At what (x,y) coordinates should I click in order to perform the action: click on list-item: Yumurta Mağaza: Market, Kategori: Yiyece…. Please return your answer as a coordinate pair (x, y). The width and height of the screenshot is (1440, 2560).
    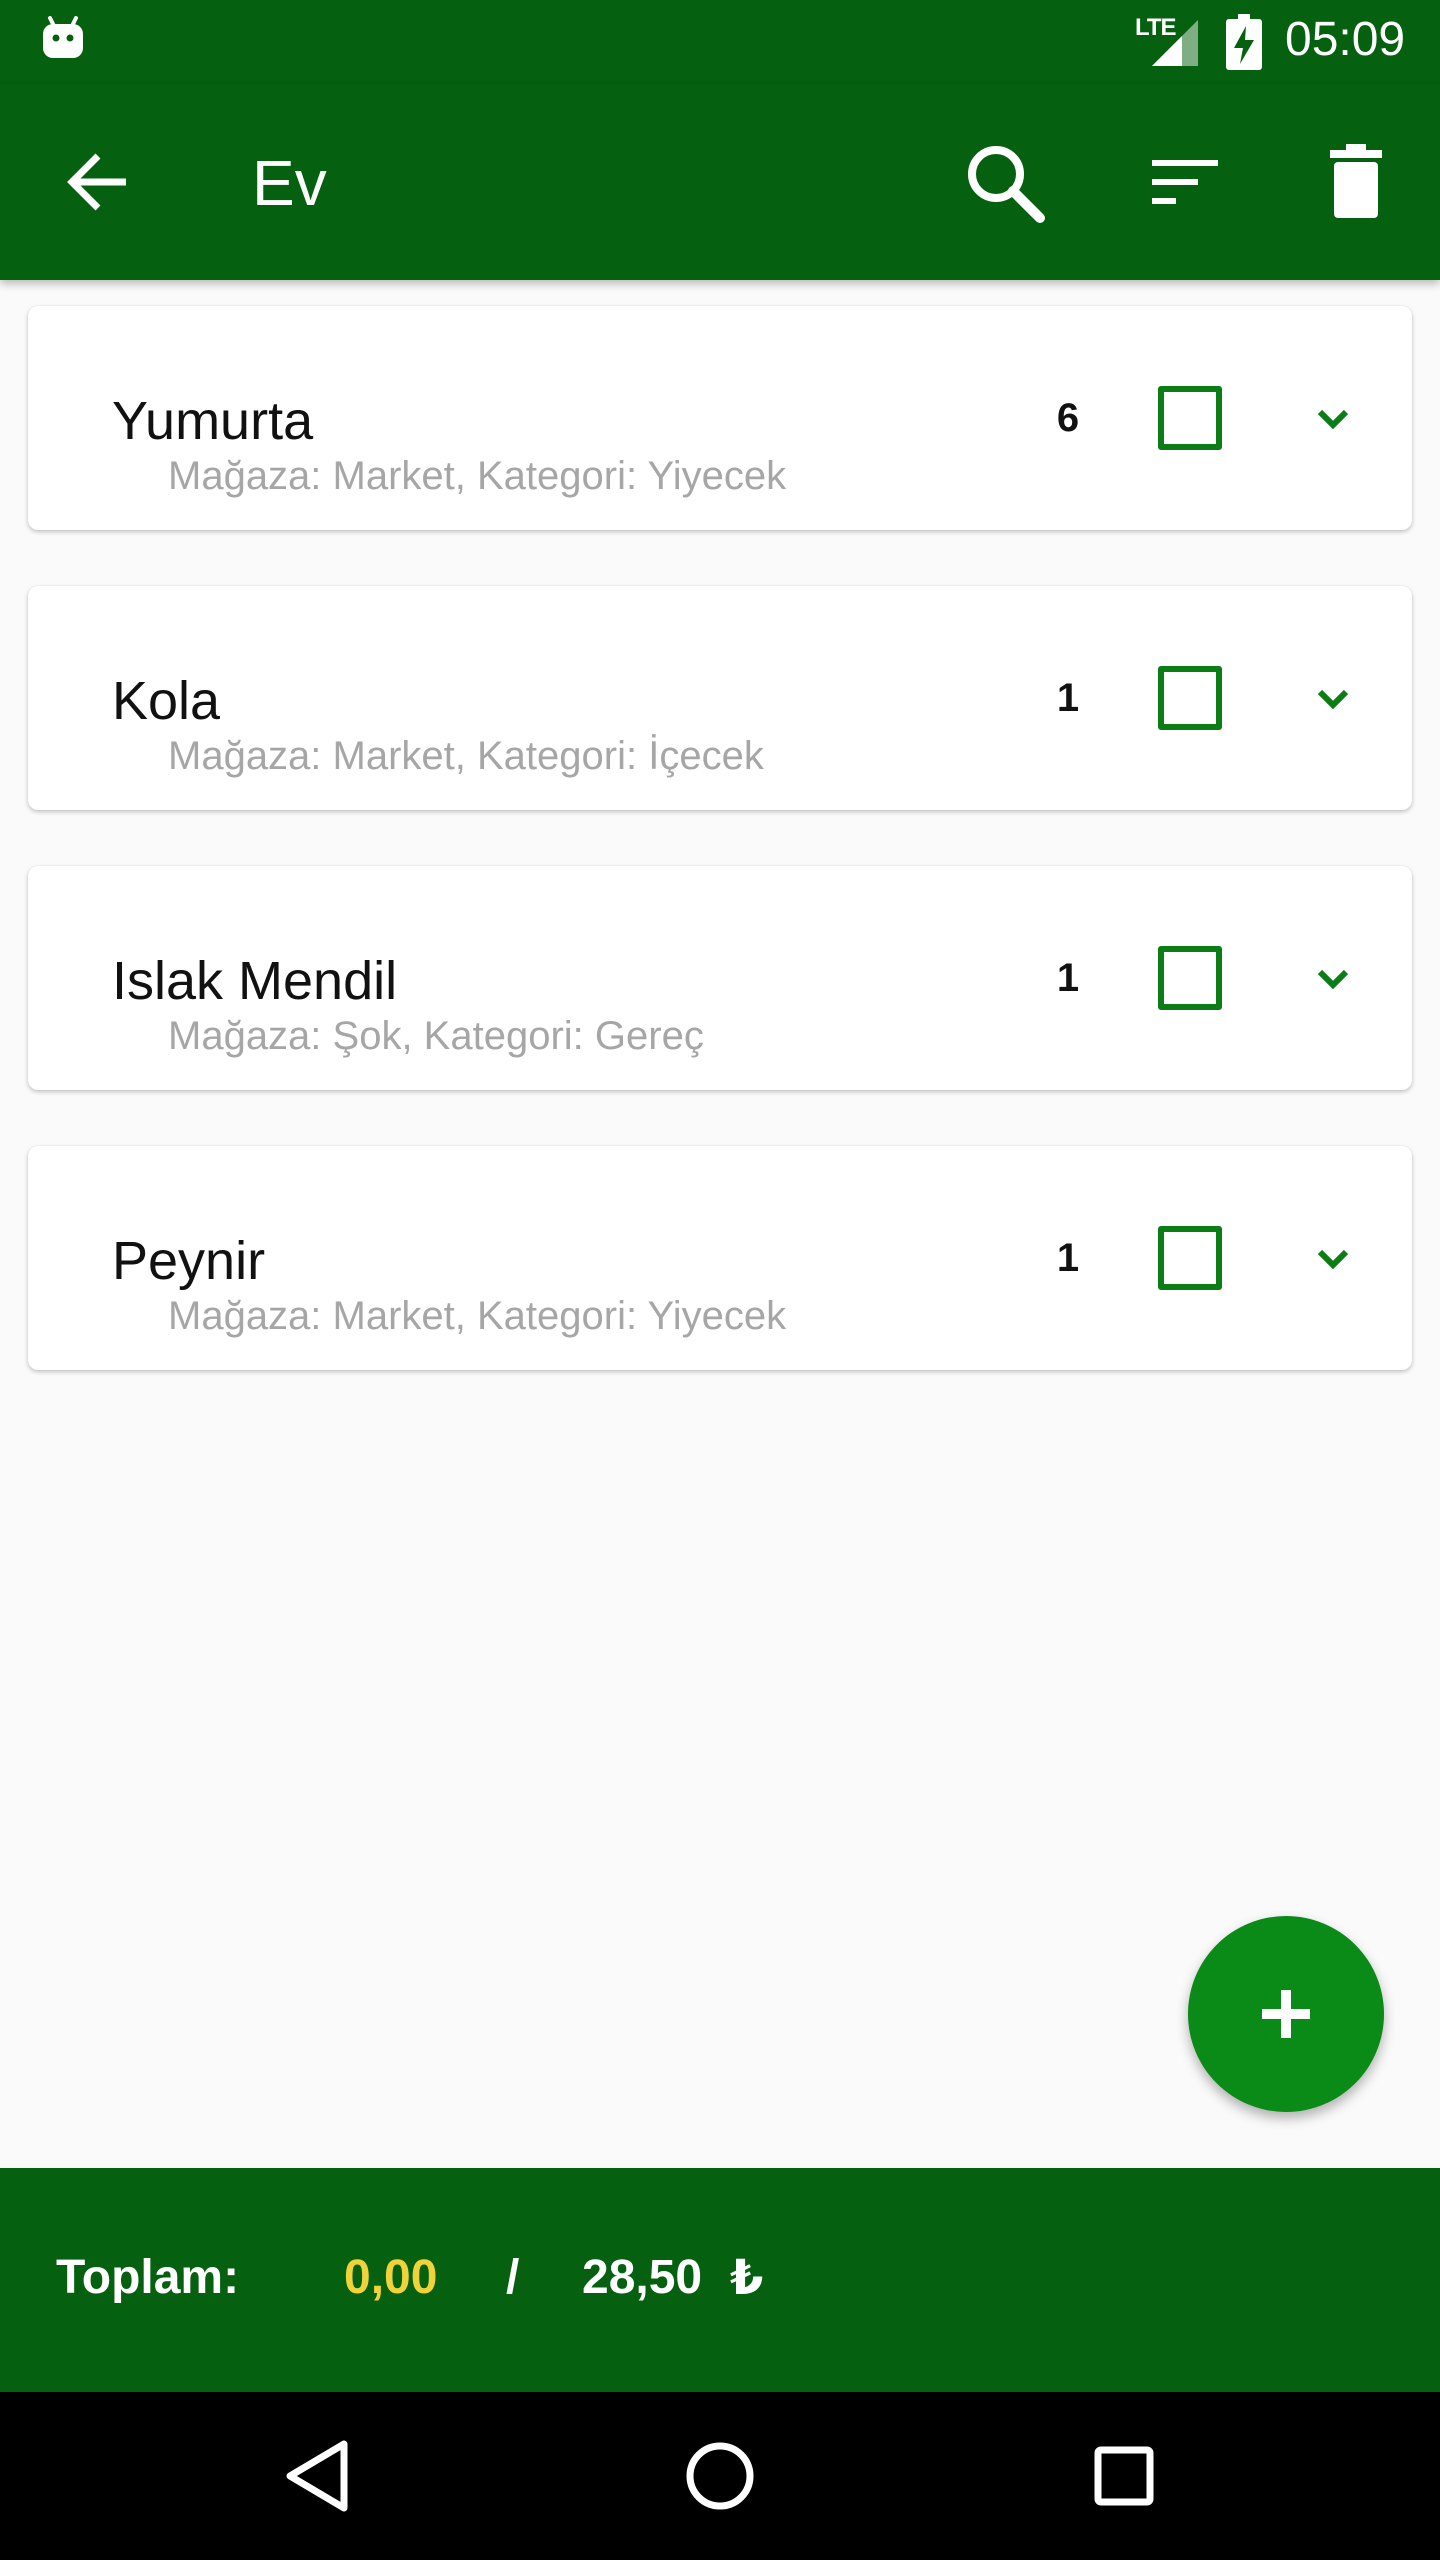
    Looking at the image, I should click on (720, 418).